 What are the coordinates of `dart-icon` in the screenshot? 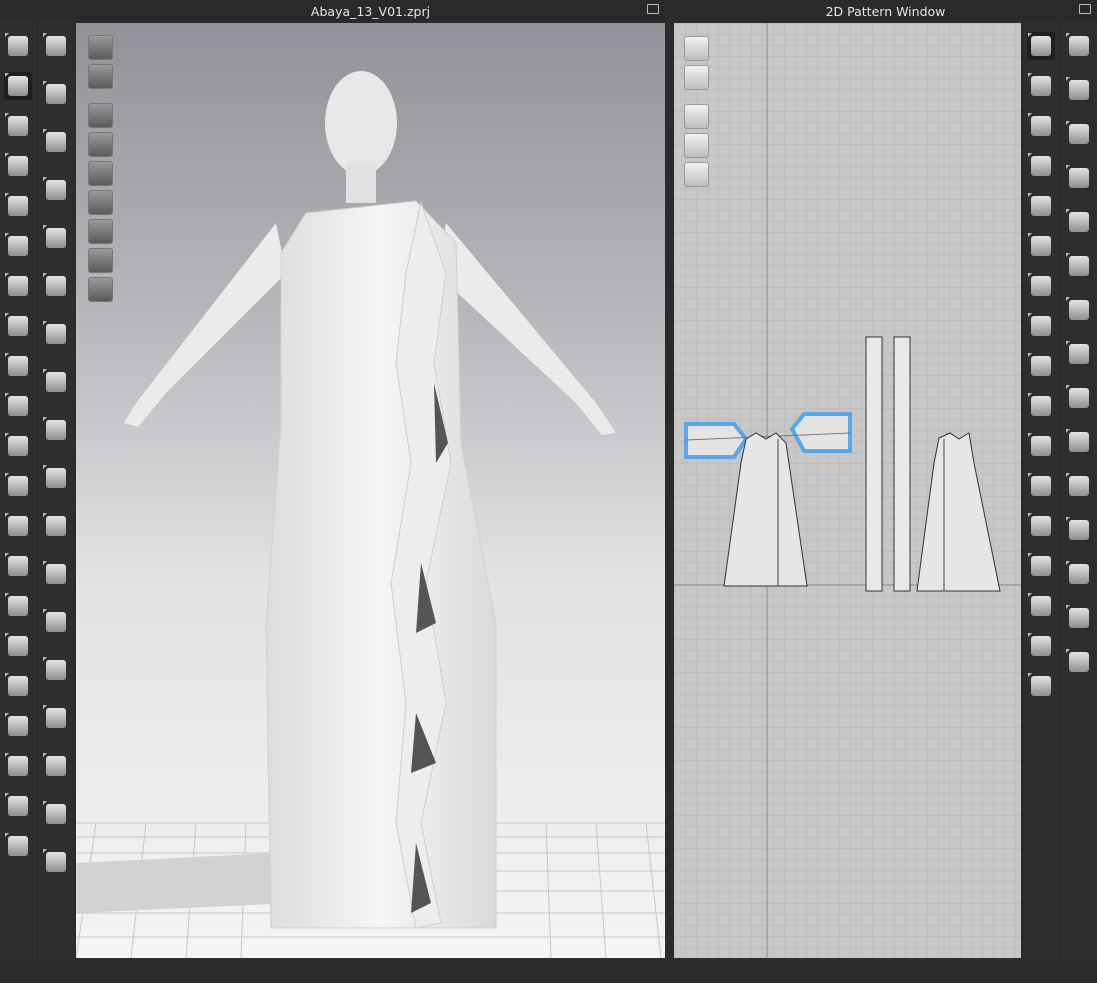 It's located at (1041, 286).